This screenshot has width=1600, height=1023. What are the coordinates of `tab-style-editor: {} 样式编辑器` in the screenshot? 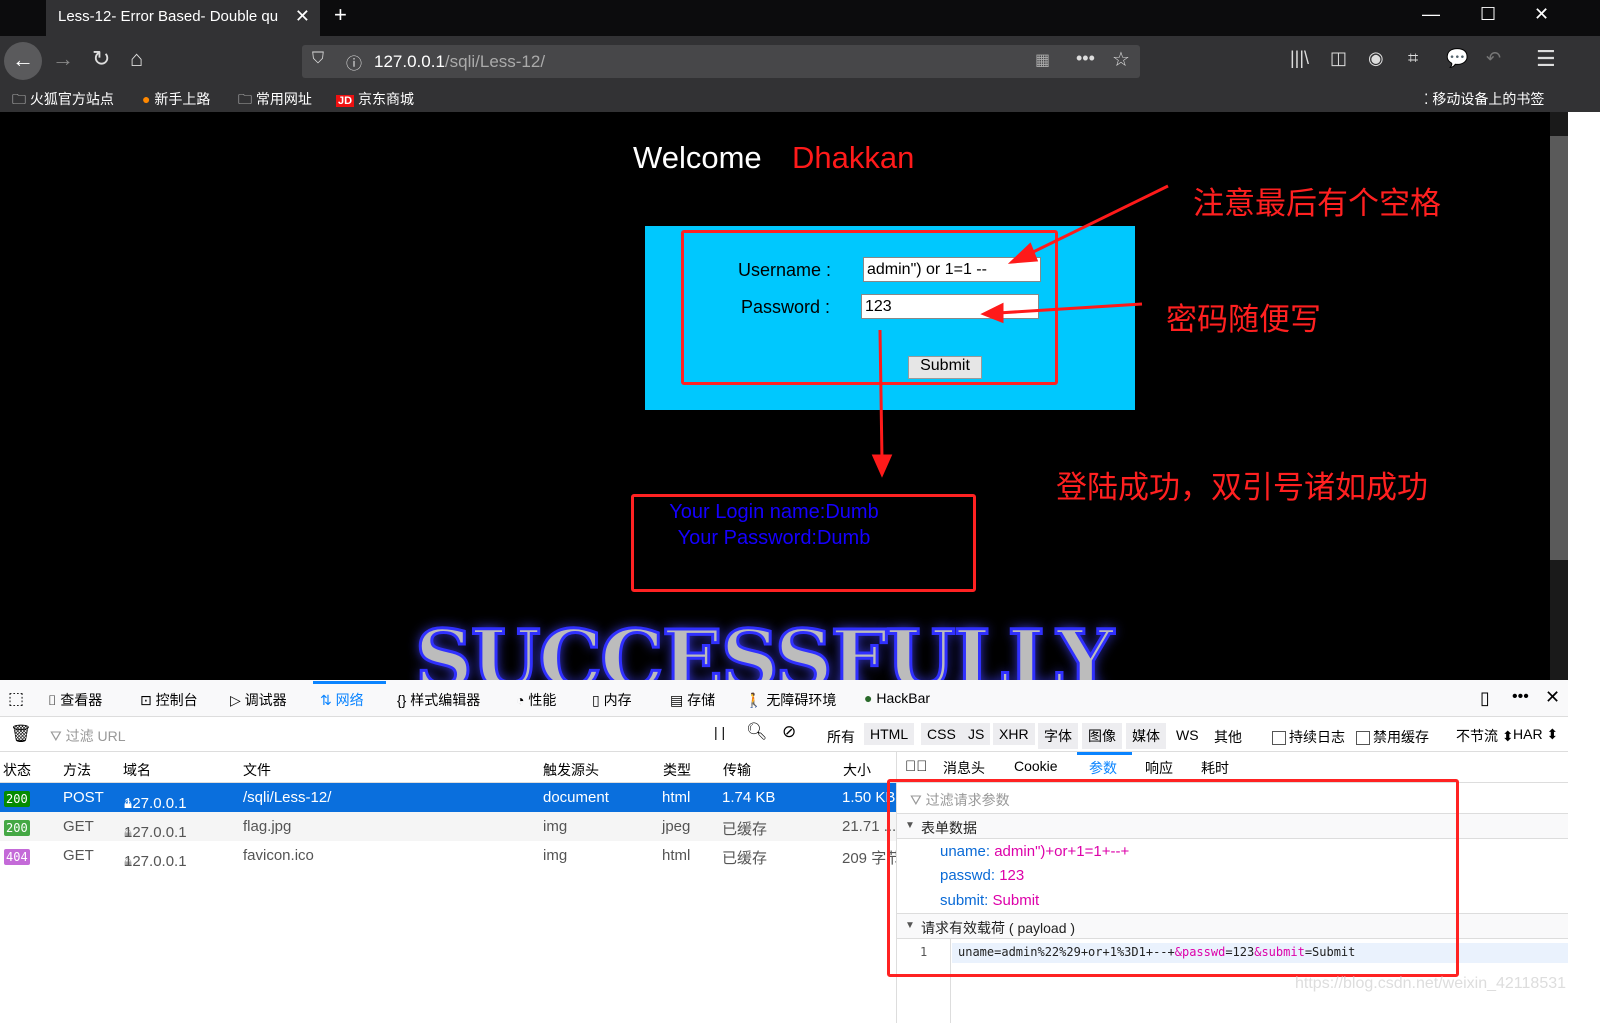 It's located at (438, 700).